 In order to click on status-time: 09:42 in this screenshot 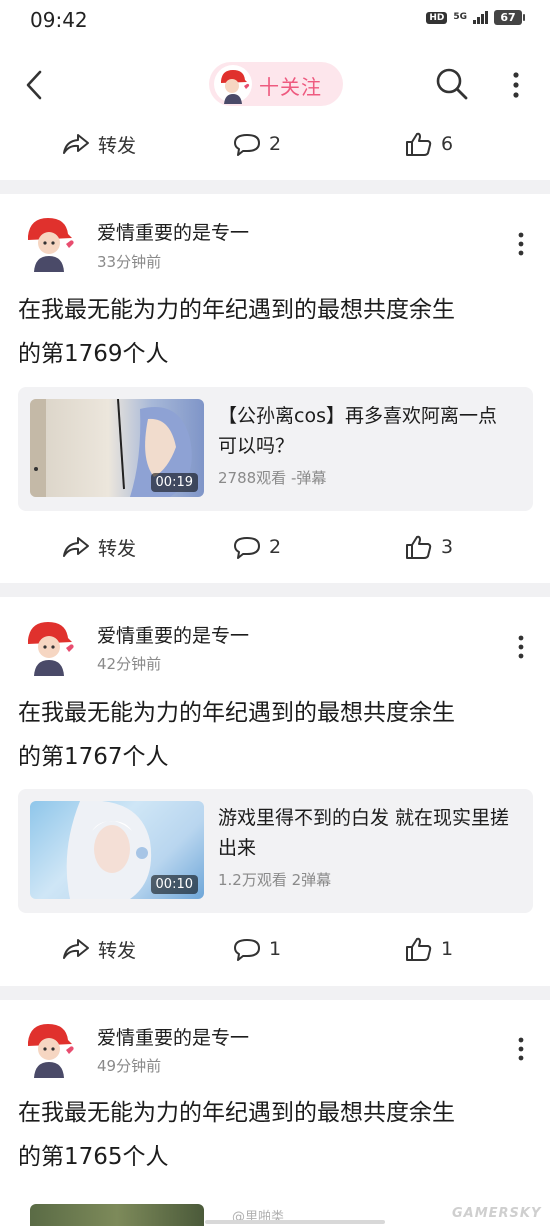, I will do `click(59, 20)`.